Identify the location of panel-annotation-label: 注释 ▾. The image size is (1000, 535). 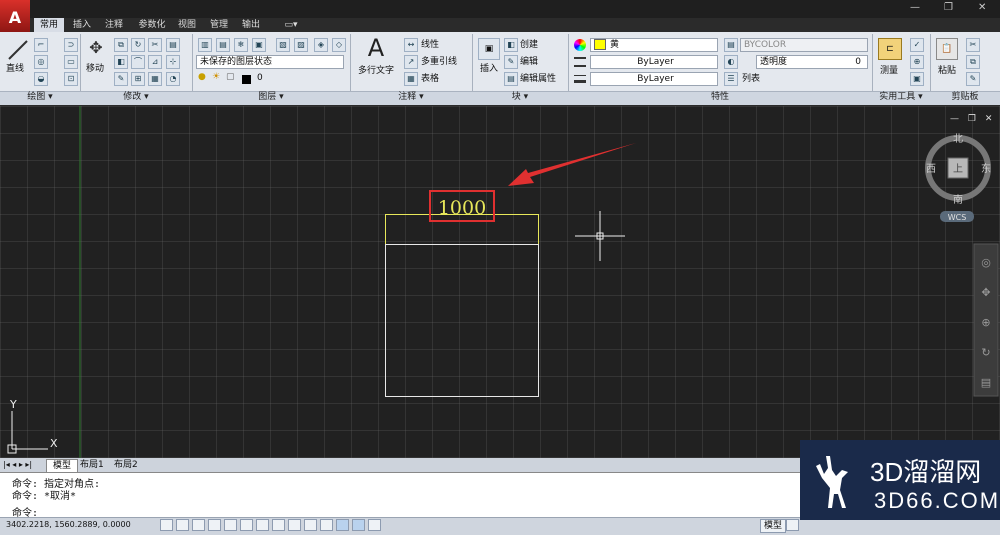
(411, 97).